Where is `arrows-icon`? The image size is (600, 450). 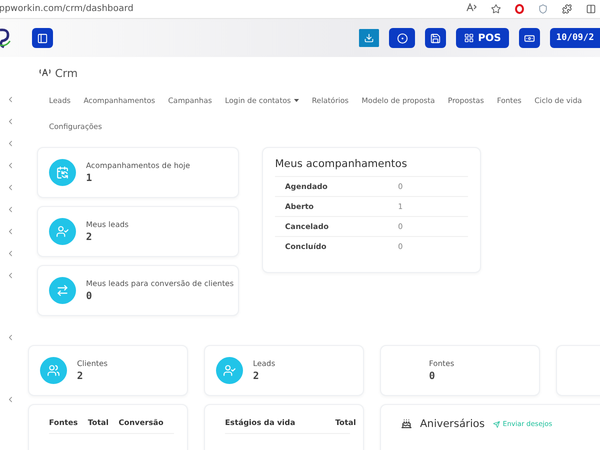
arrows-icon is located at coordinates (62, 290).